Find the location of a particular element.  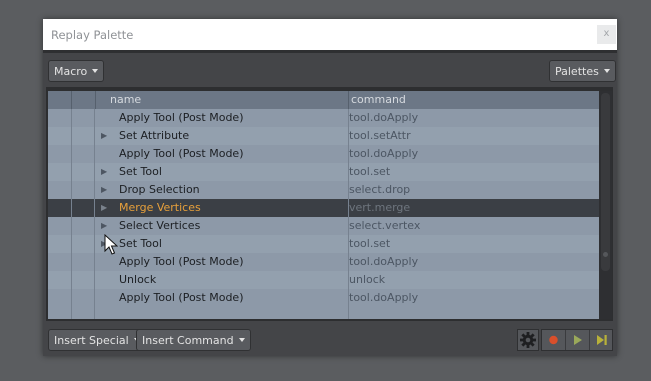

palettes-dropdown-label: Palettes is located at coordinates (577, 71).